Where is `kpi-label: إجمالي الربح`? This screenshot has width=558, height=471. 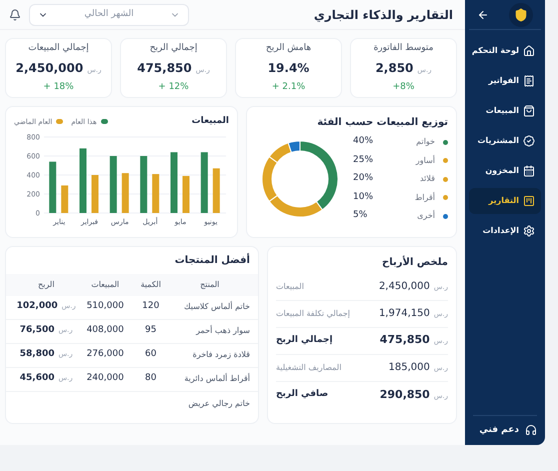 kpi-label: إجمالي الربح is located at coordinates (174, 48).